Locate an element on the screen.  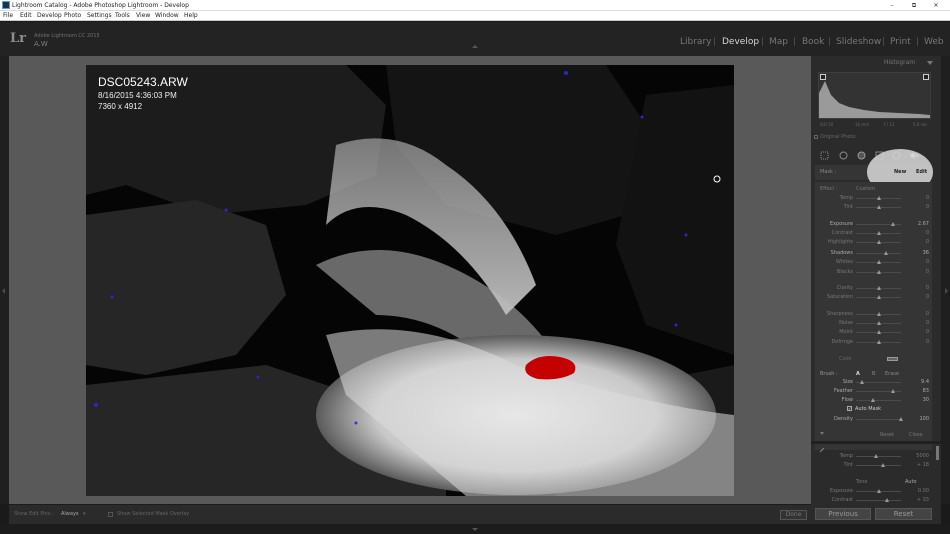
slider-clarity: Clarity 0 is located at coordinates (873, 288).